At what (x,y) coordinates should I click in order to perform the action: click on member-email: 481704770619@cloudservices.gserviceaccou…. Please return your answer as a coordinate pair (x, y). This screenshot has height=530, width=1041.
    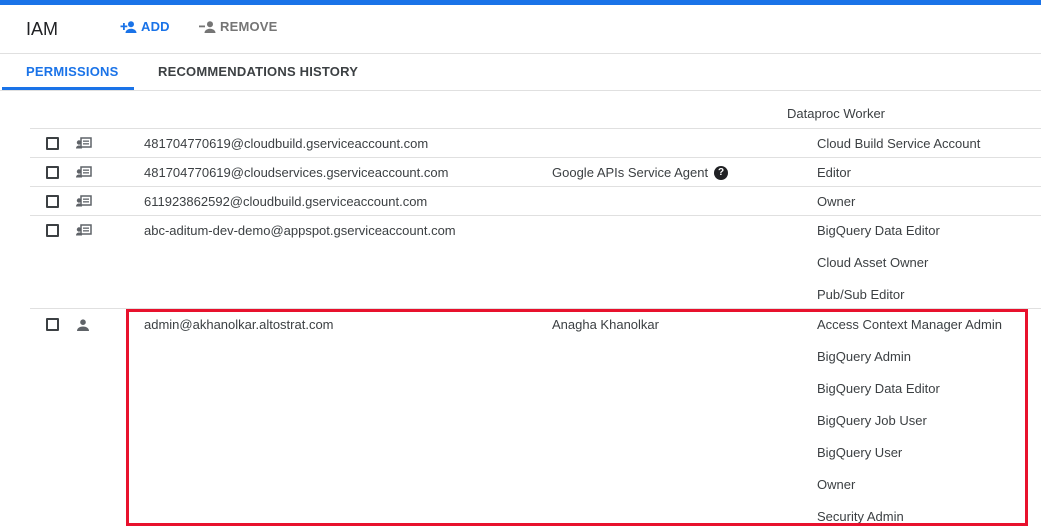
    Looking at the image, I should click on (296, 172).